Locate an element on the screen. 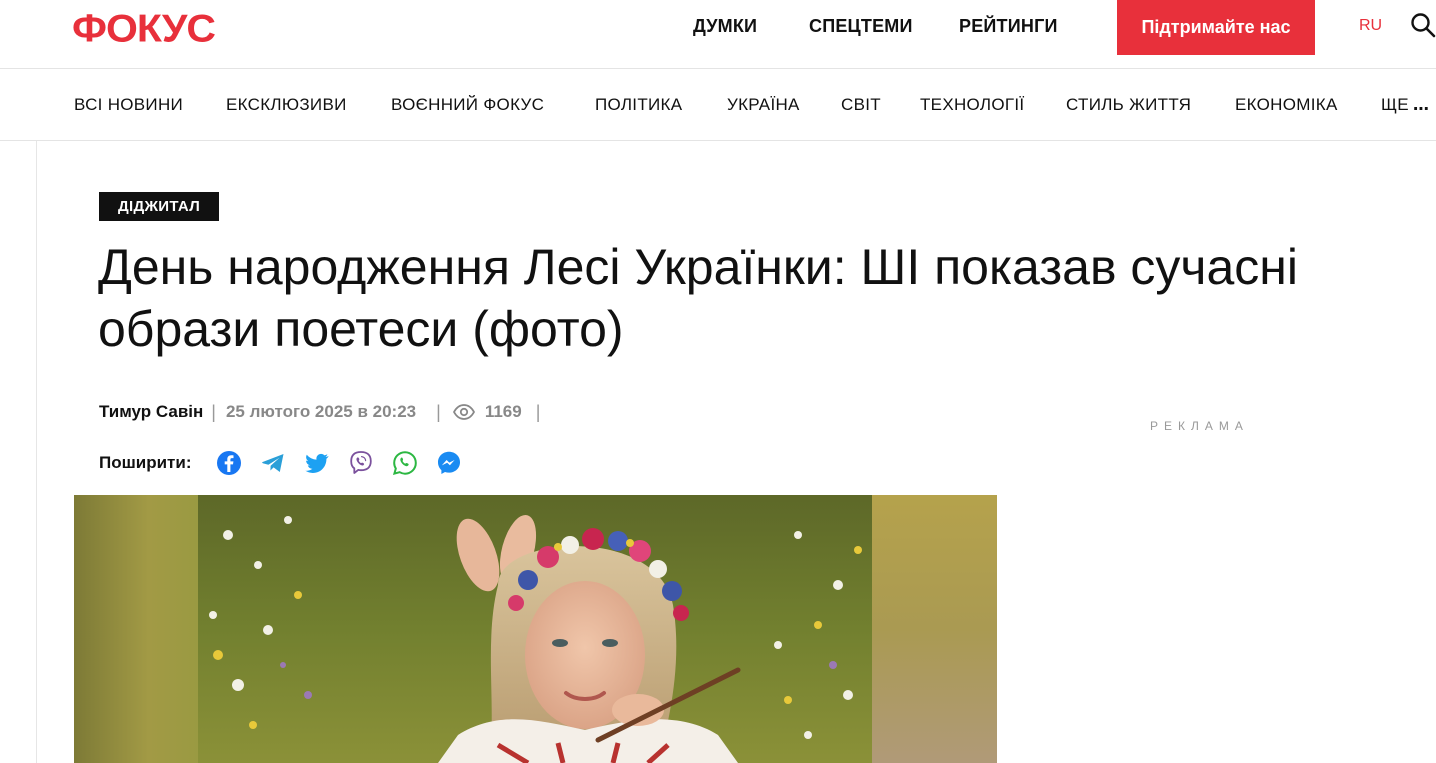 The height and width of the screenshot is (763, 1436). category-economy: ЕКОНОМІКА is located at coordinates (1286, 105).